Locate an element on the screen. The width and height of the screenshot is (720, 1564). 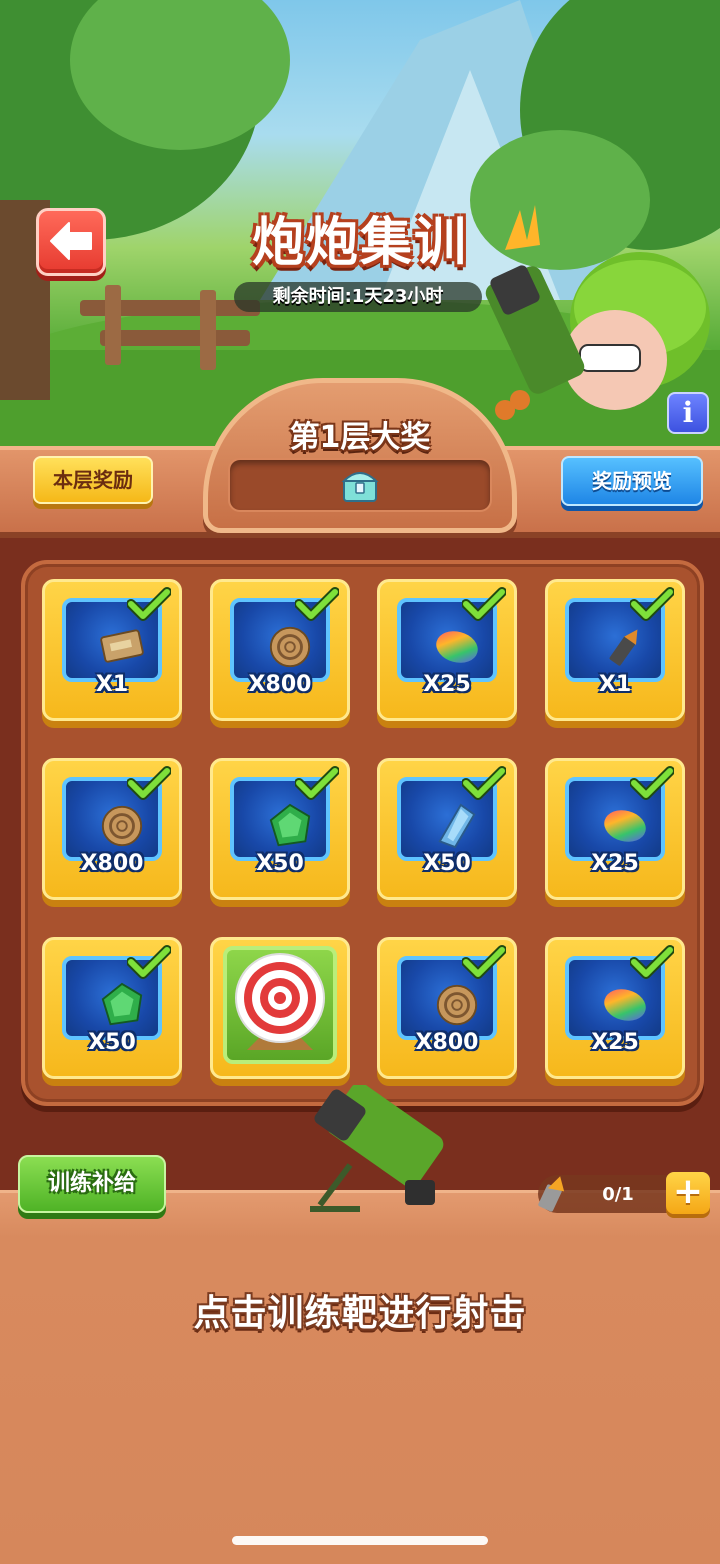
info-button: i is located at coordinates (688, 413).